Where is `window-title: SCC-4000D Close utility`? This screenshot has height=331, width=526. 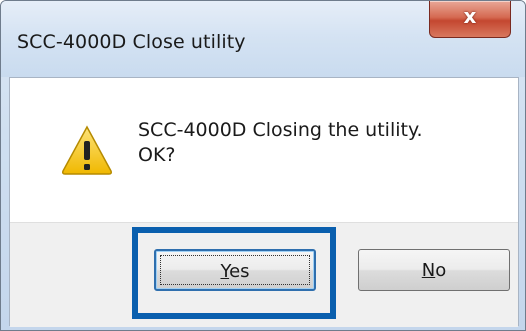 window-title: SCC-4000D Close utility is located at coordinates (131, 42).